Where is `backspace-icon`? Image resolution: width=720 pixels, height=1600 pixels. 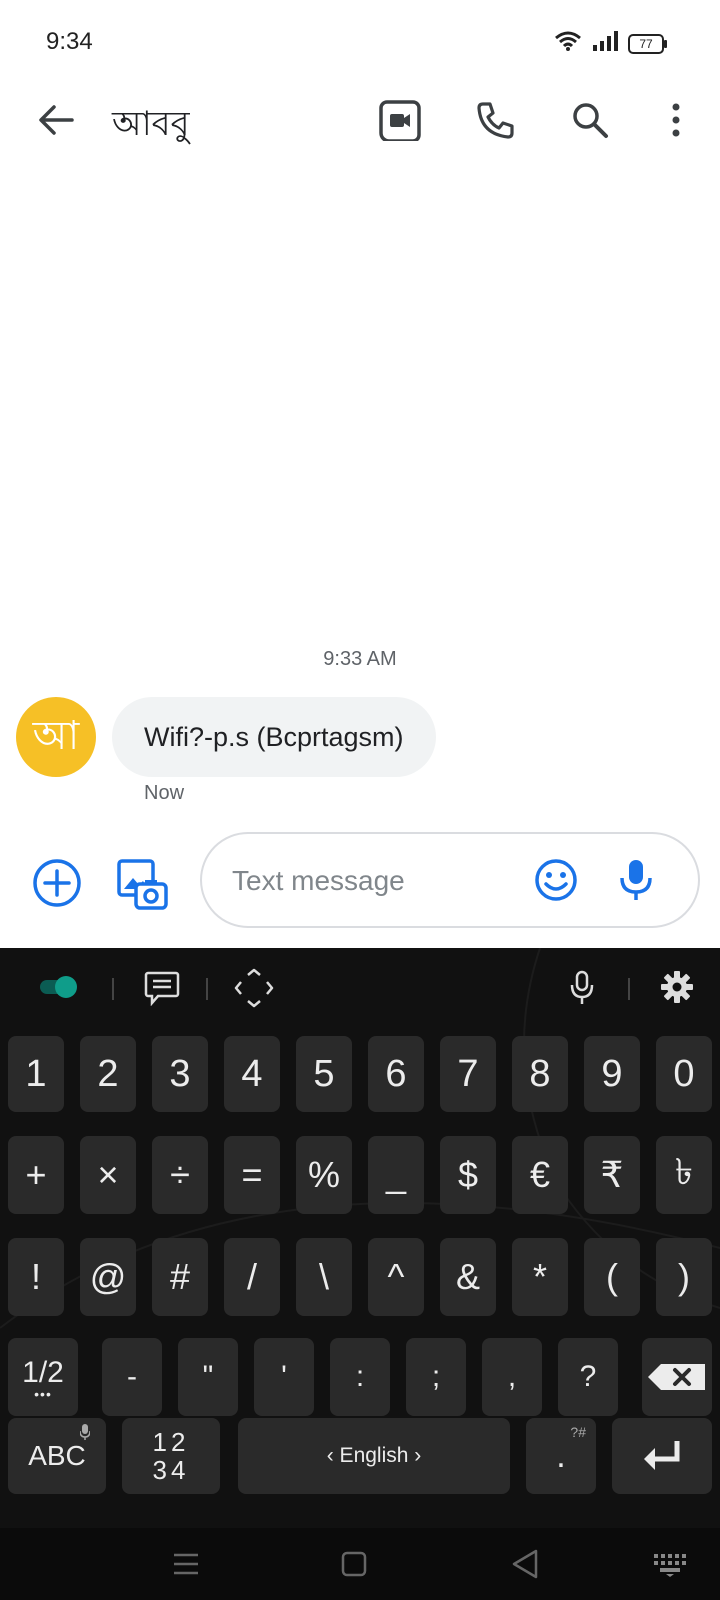
backspace-icon is located at coordinates (676, 1377).